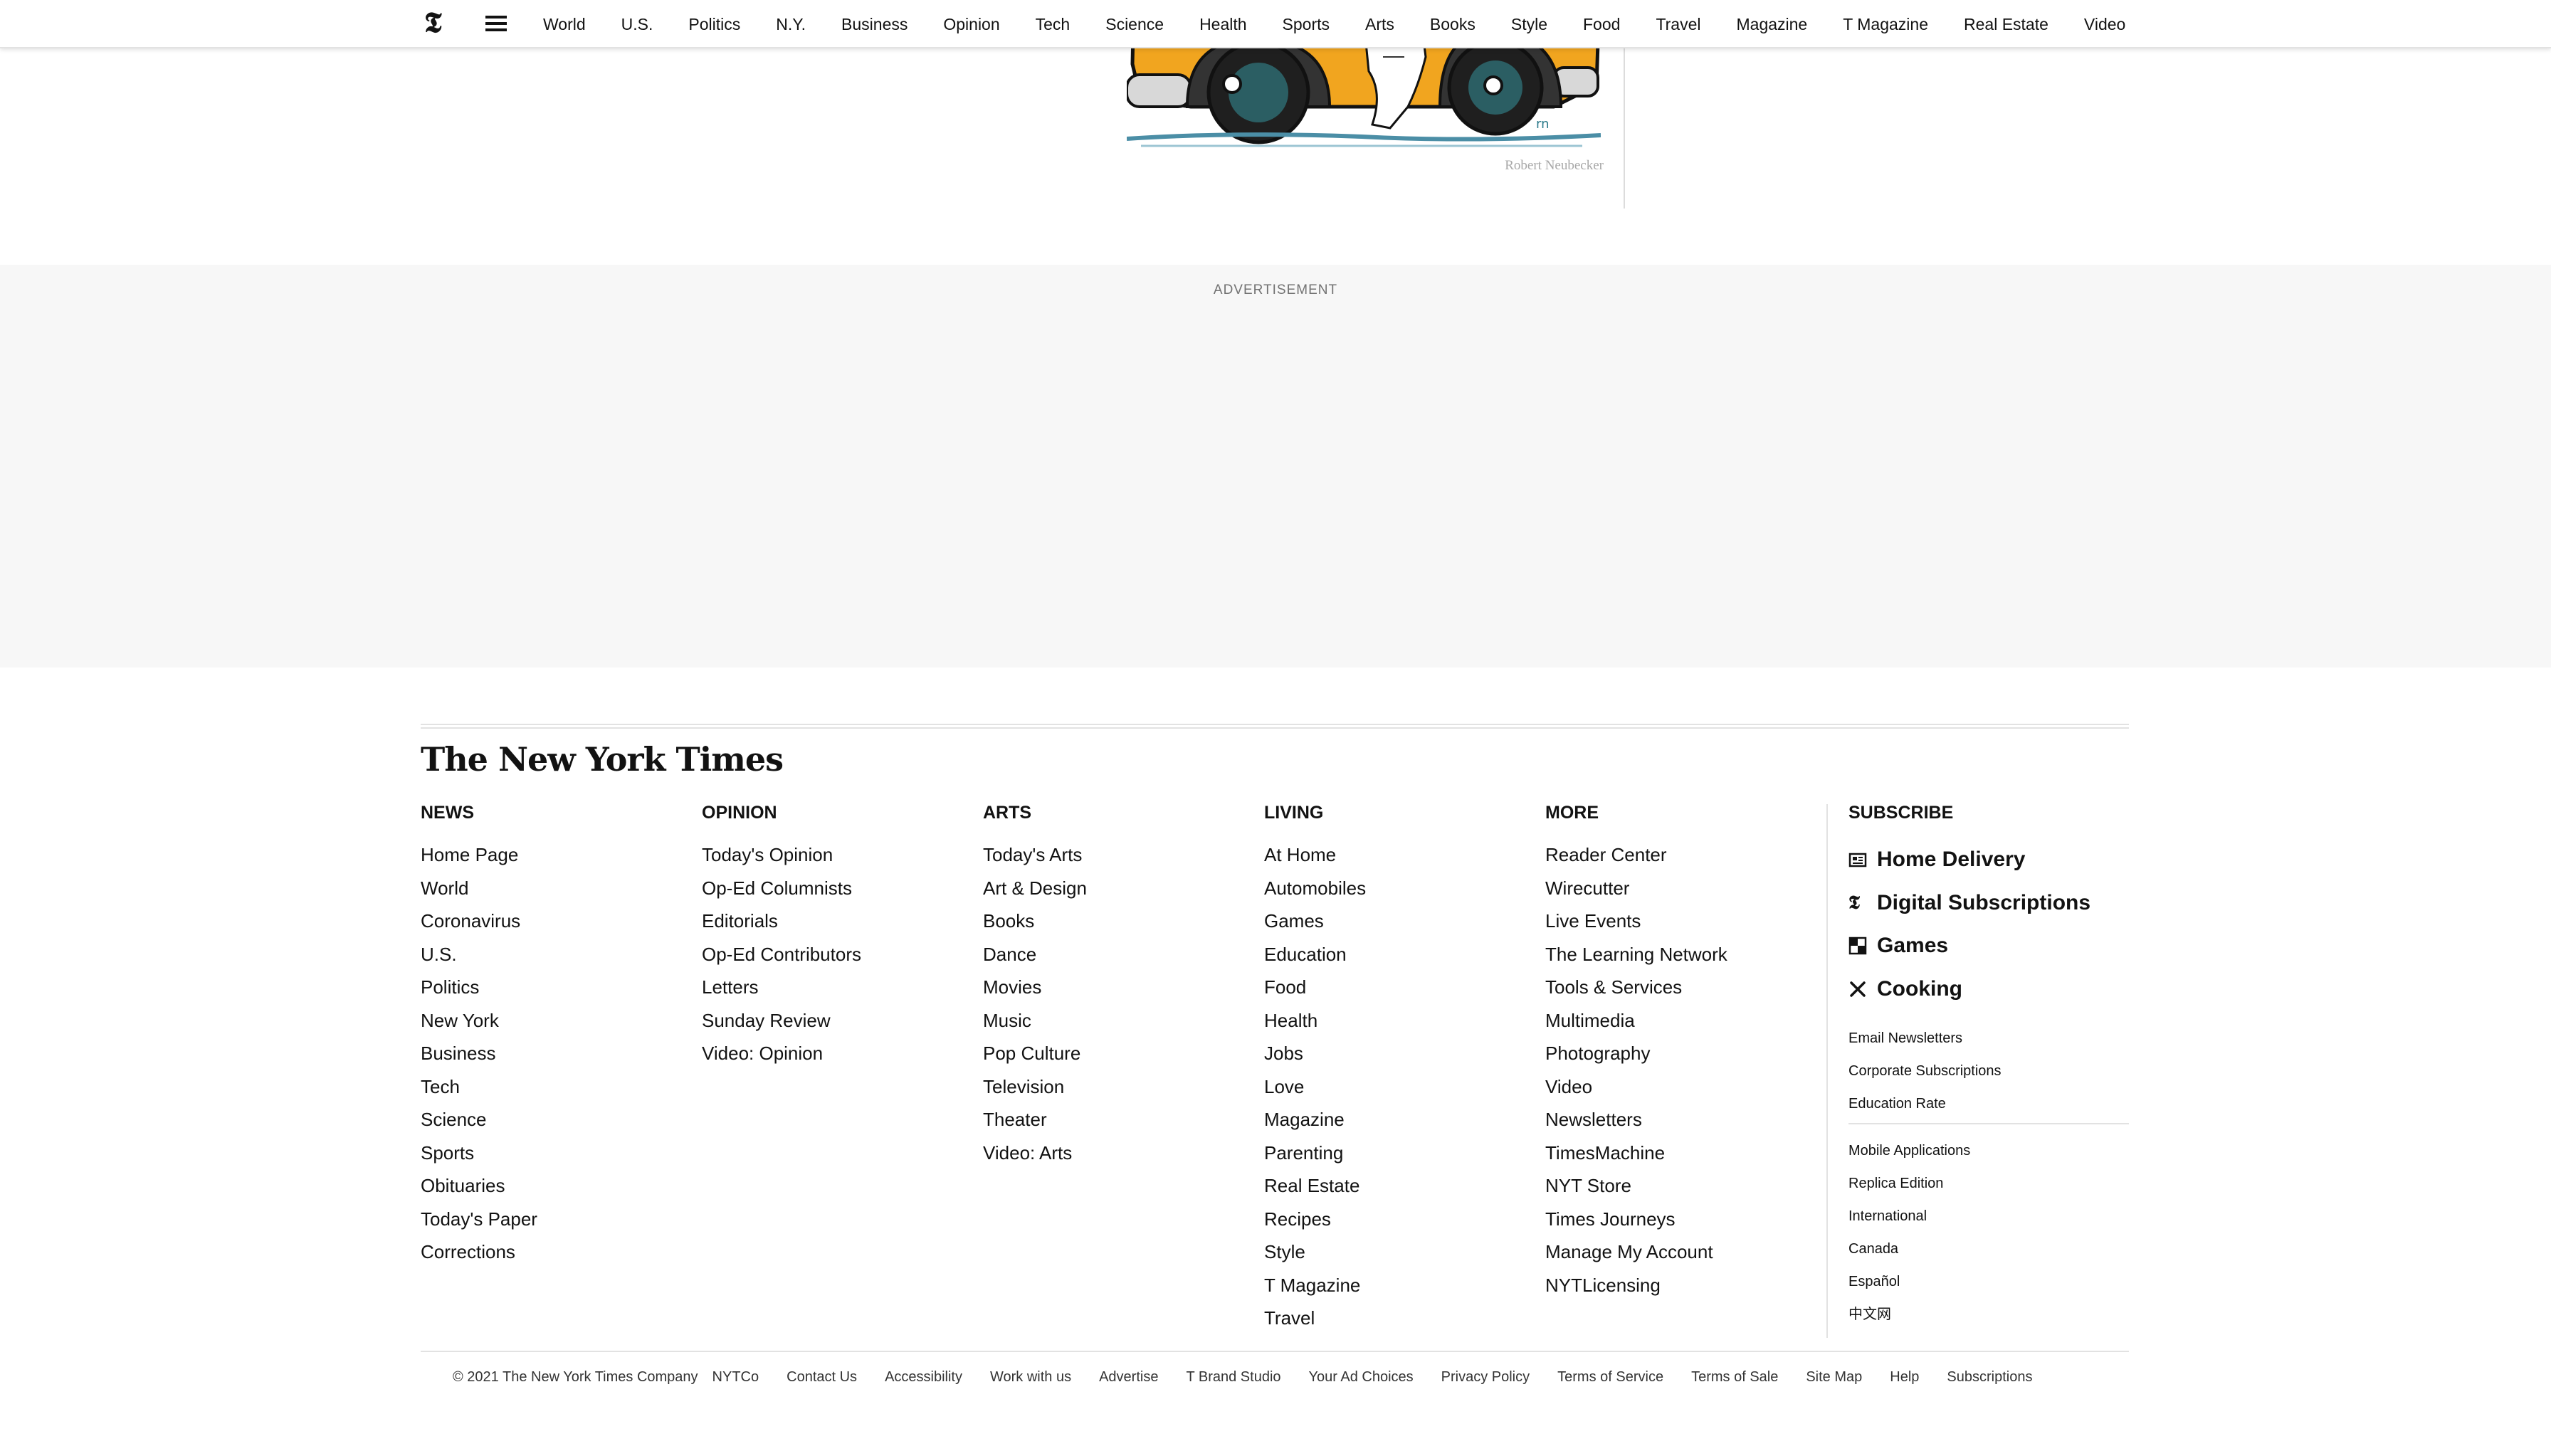 Image resolution: width=2551 pixels, height=1456 pixels. What do you see at coordinates (1989, 1281) in the screenshot?
I see `subscribe-link: Español` at bounding box center [1989, 1281].